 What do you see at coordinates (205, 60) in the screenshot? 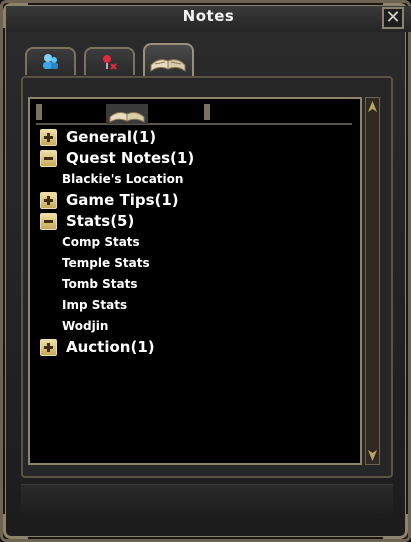
I see `tab-bar` at bounding box center [205, 60].